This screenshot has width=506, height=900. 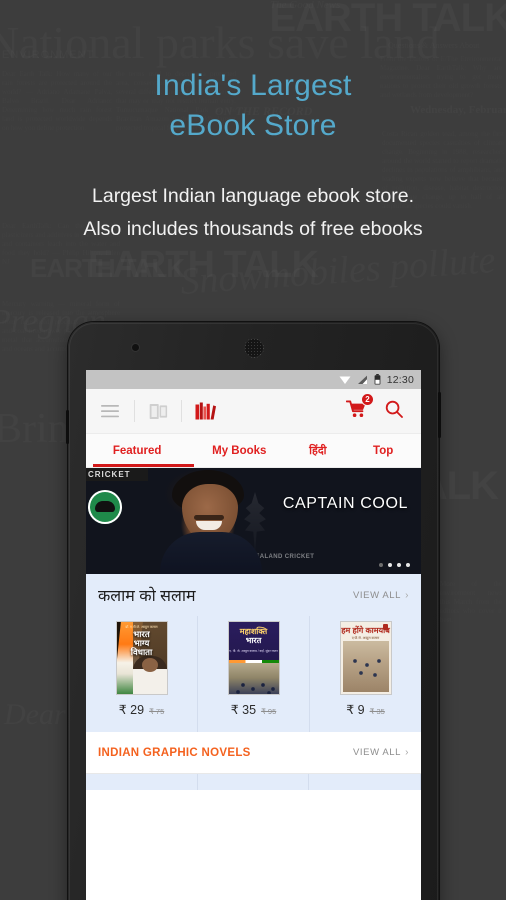 What do you see at coordinates (131, 710) in the screenshot?
I see `book-price: ₹ 29` at bounding box center [131, 710].